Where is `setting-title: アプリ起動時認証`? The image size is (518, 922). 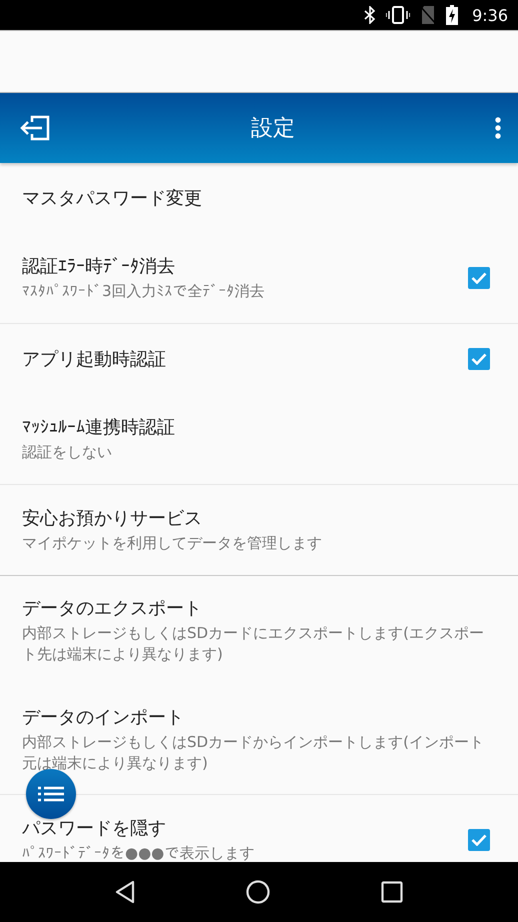 setting-title: アプリ起動時認証 is located at coordinates (94, 359).